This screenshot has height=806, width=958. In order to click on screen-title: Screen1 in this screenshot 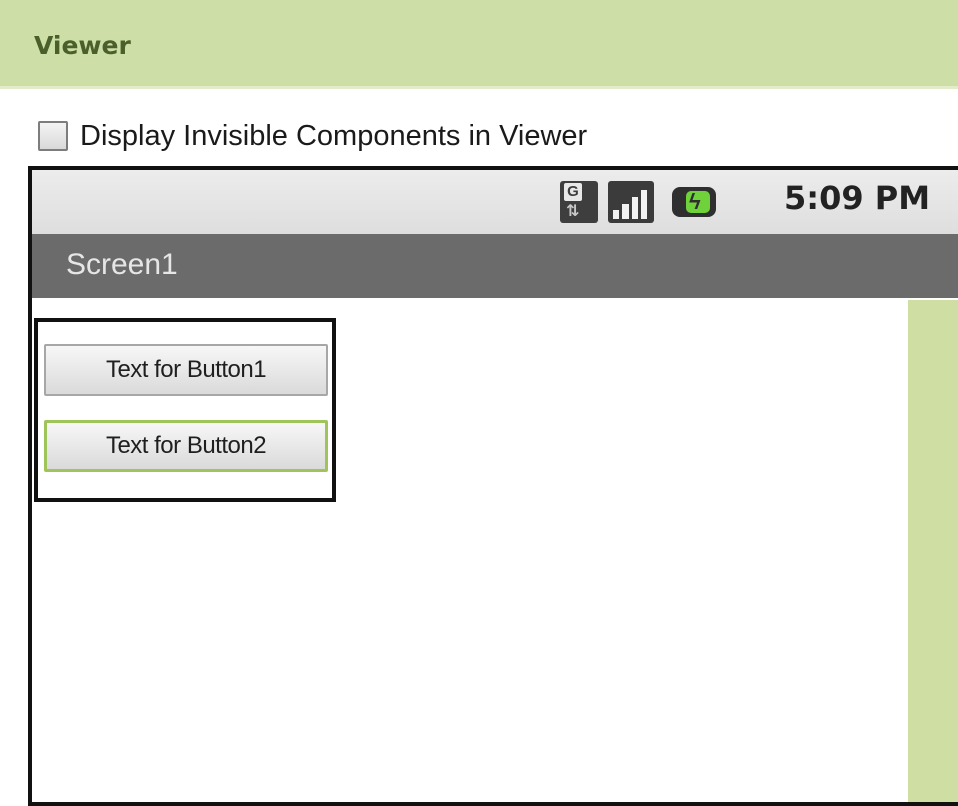, I will do `click(122, 264)`.